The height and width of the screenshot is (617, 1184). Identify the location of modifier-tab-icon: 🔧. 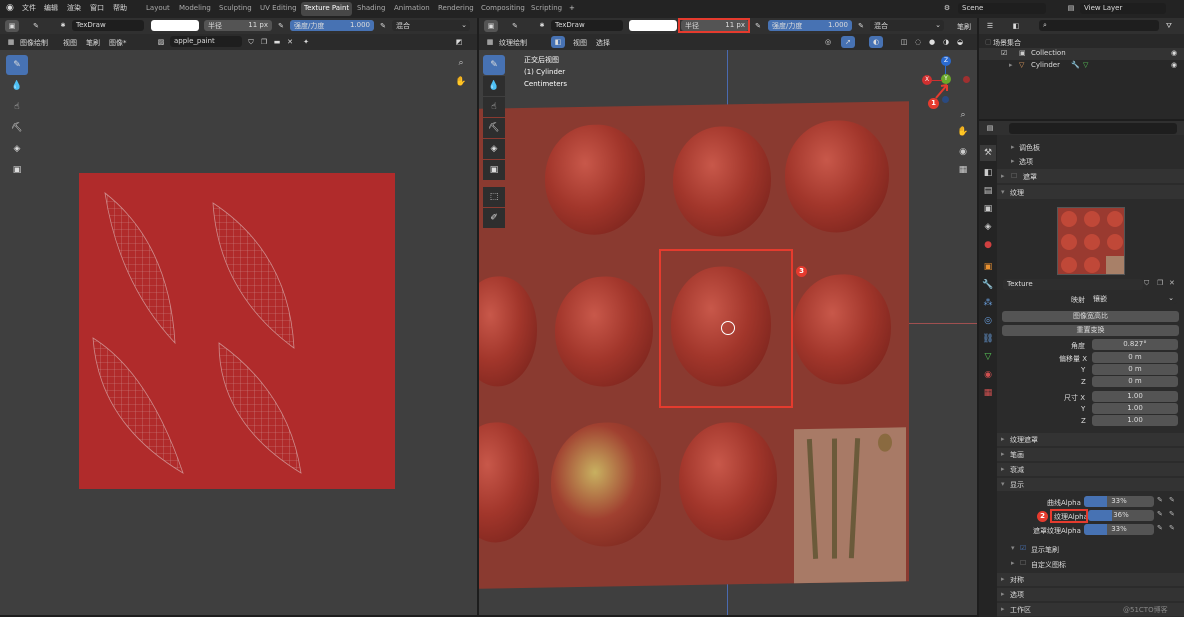
(988, 285).